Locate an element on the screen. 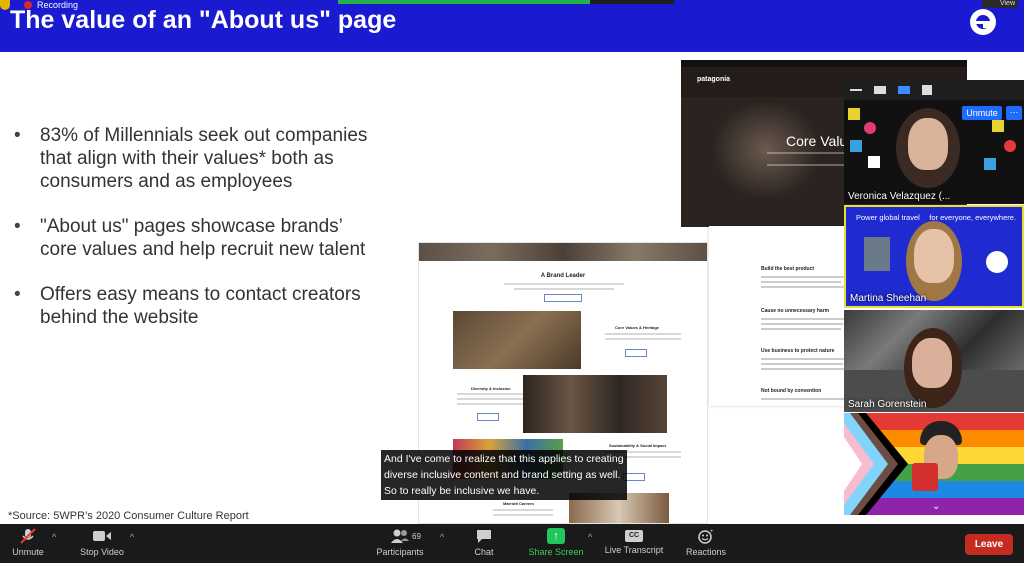  video-layout-toolbar is located at coordinates (934, 90).